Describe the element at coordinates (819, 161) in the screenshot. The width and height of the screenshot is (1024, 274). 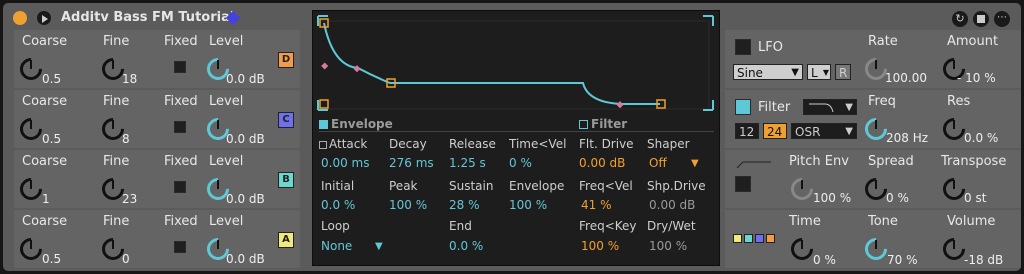
I see `pitch-env-label: Pitch Env` at that location.